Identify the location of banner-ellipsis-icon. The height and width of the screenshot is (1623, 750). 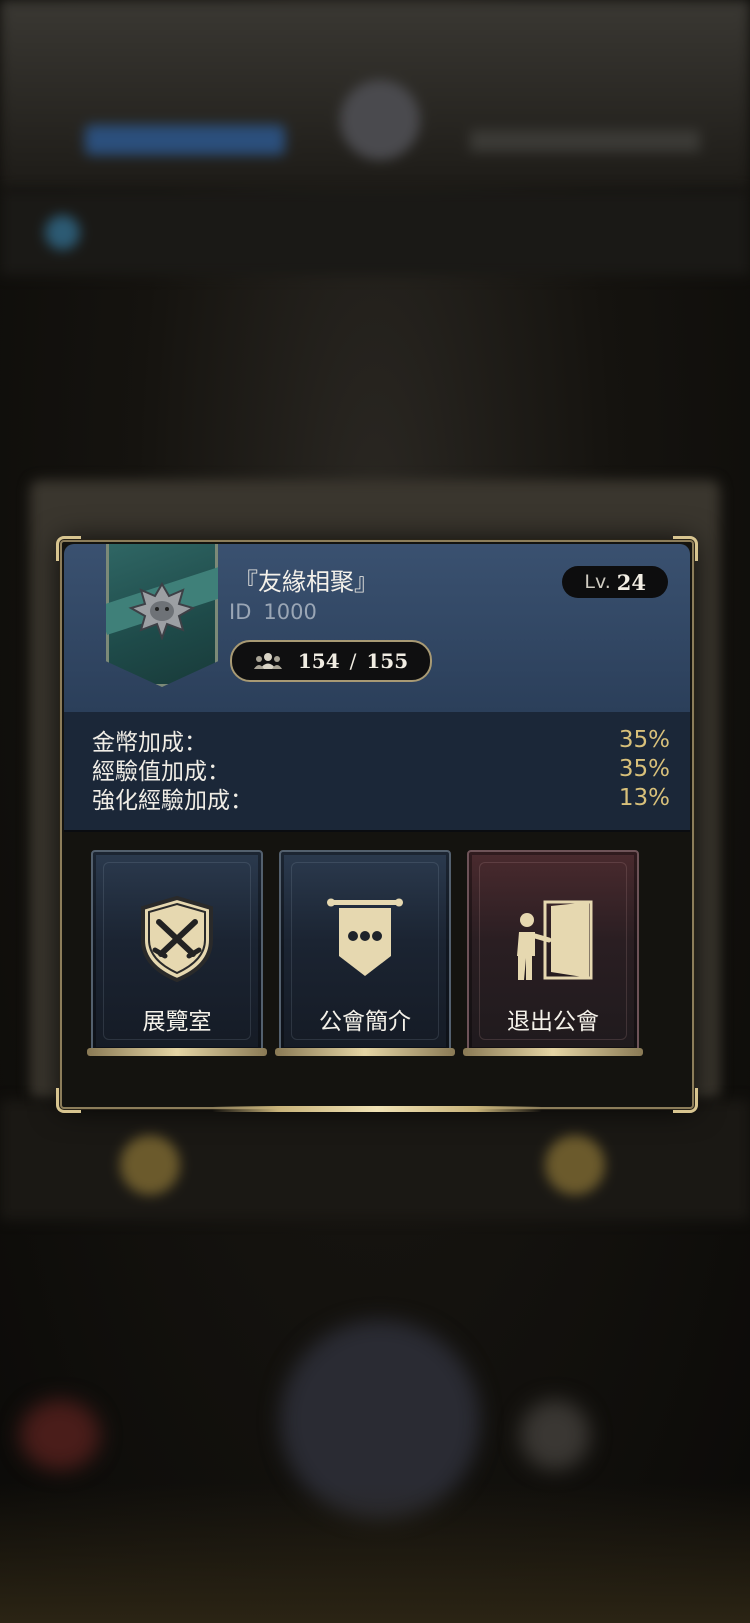
(365, 937).